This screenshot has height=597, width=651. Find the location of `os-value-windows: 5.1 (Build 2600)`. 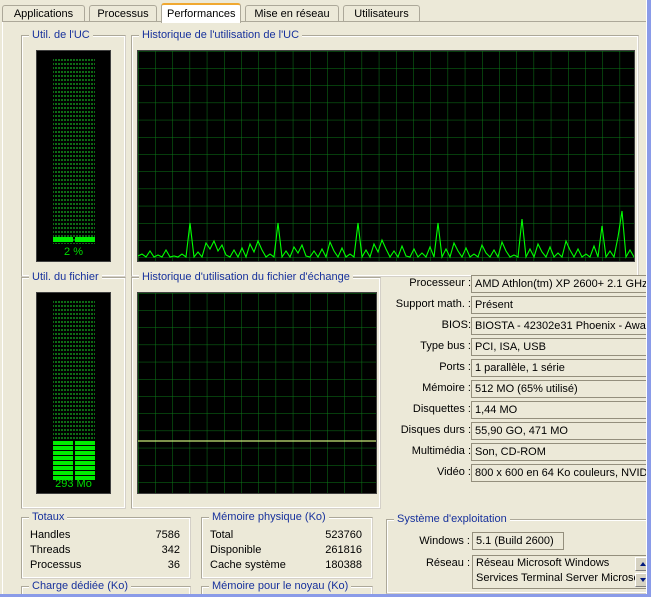

os-value-windows: 5.1 (Build 2600) is located at coordinates (518, 541).